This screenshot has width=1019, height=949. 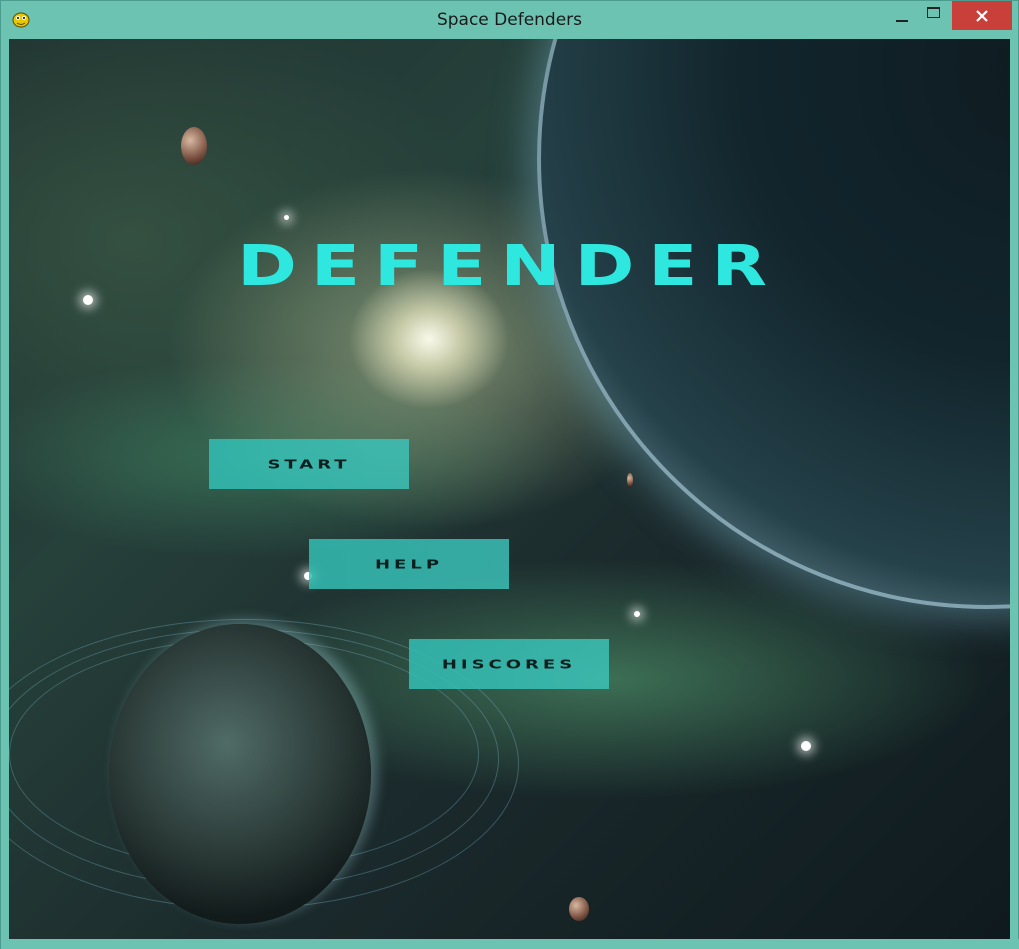 I want to click on start-button-label: START, so click(x=309, y=464).